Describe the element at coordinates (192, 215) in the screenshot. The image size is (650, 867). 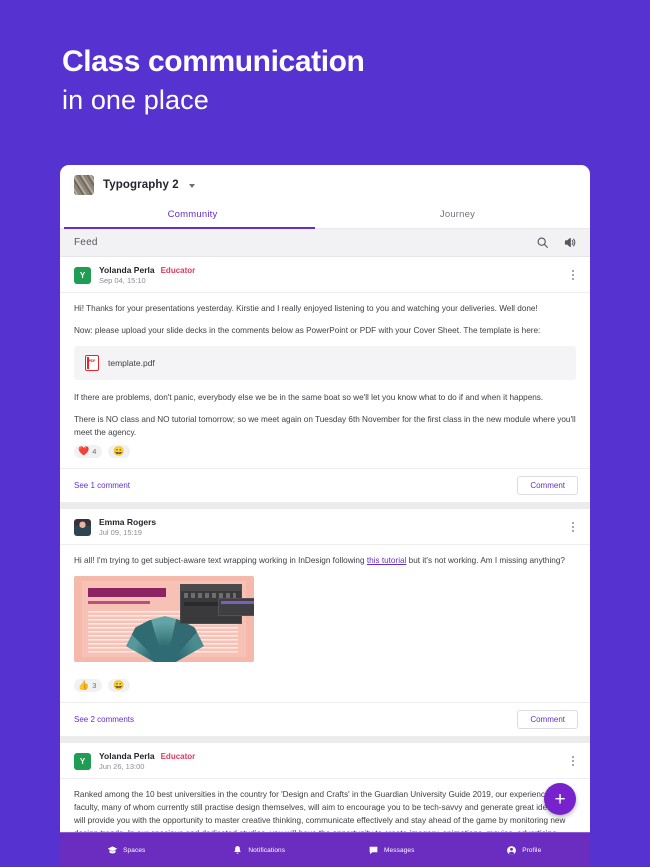
I see `tab-community: Community` at that location.